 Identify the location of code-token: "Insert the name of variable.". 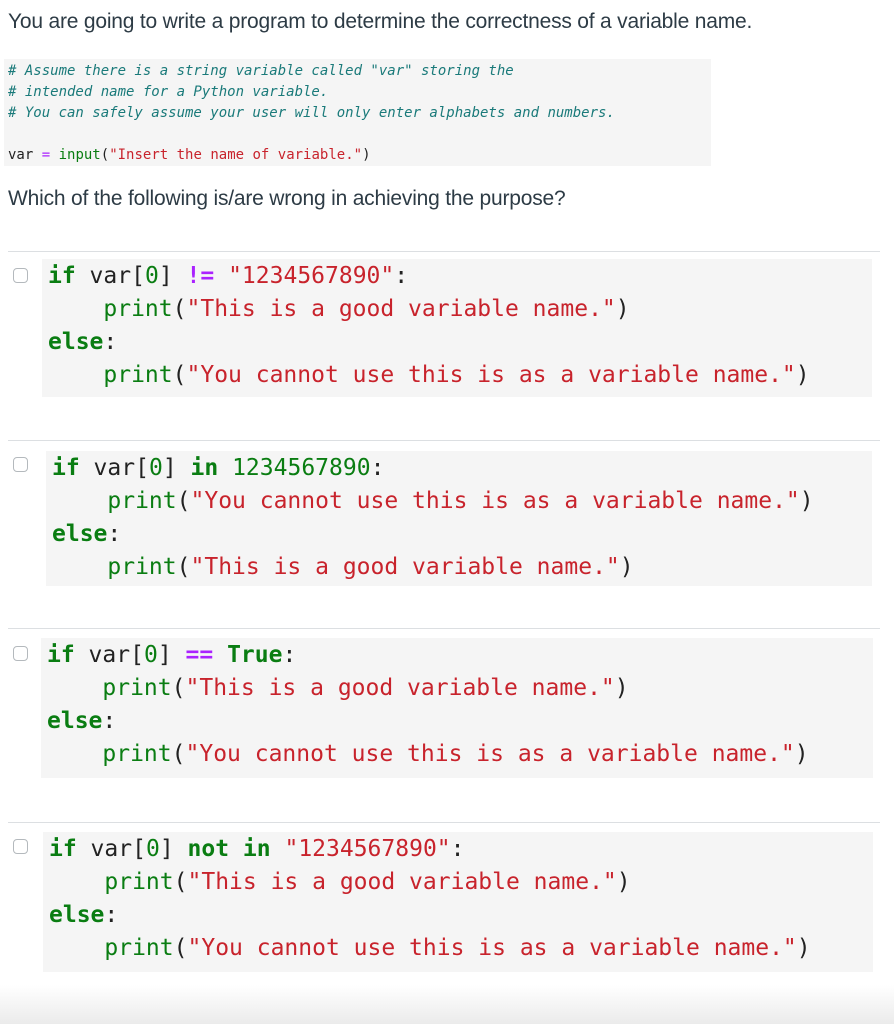
(236, 155).